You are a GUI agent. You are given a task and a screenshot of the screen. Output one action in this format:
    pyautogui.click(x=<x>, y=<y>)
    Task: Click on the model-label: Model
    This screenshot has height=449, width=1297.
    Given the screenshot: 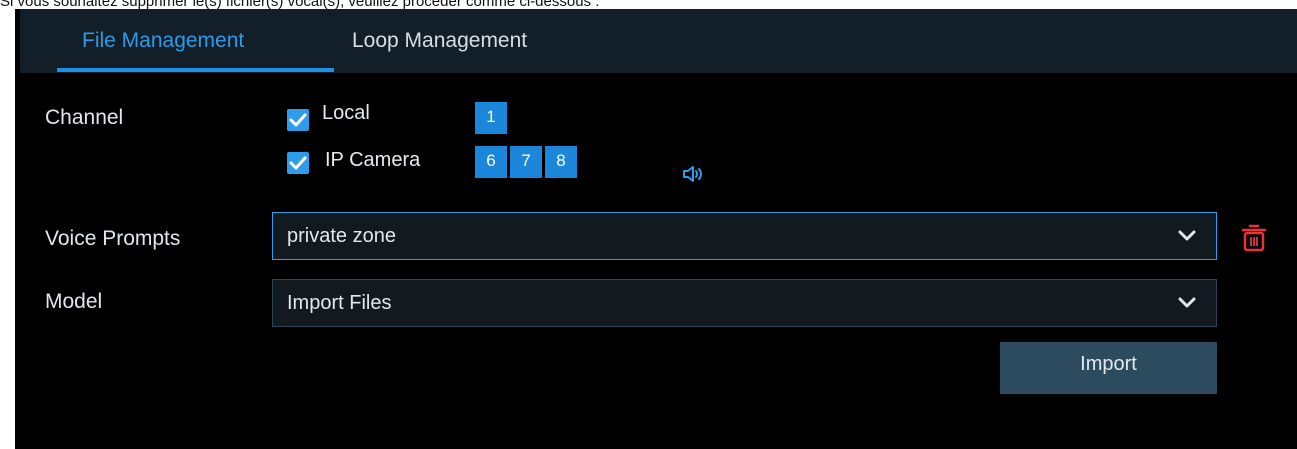 What is the action you would take?
    pyautogui.click(x=74, y=301)
    